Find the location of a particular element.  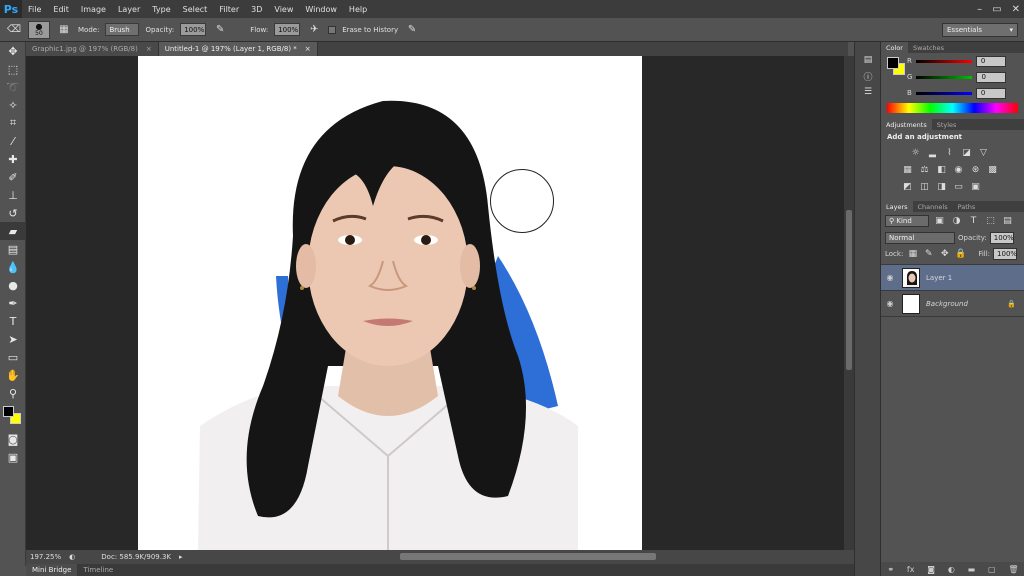

new-layer-icon: ▢ is located at coordinates (992, 569).